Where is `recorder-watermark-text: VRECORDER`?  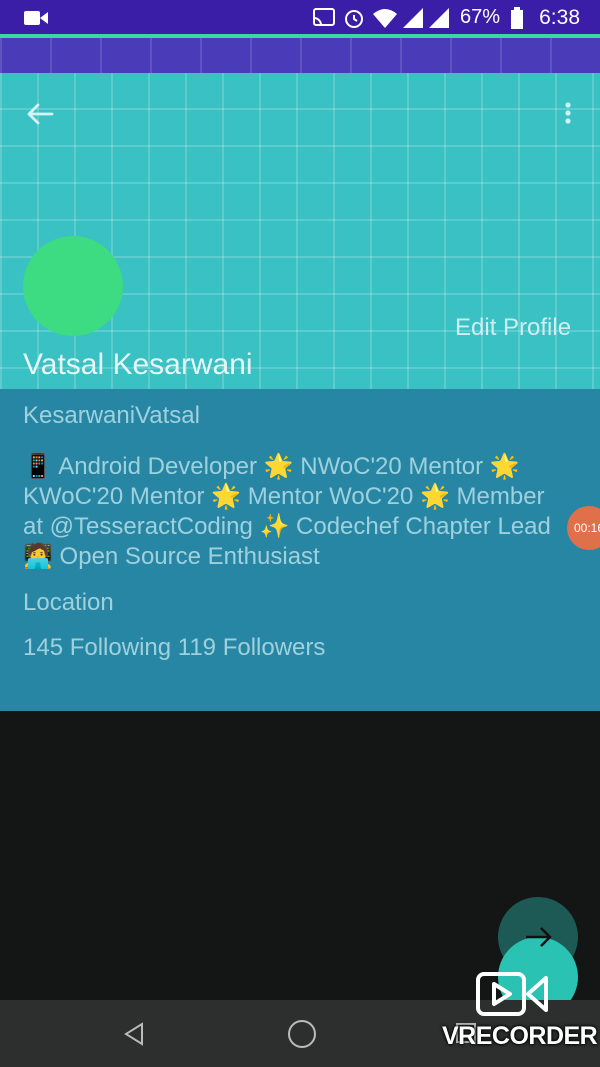 recorder-watermark-text: VRECORDER is located at coordinates (520, 1036).